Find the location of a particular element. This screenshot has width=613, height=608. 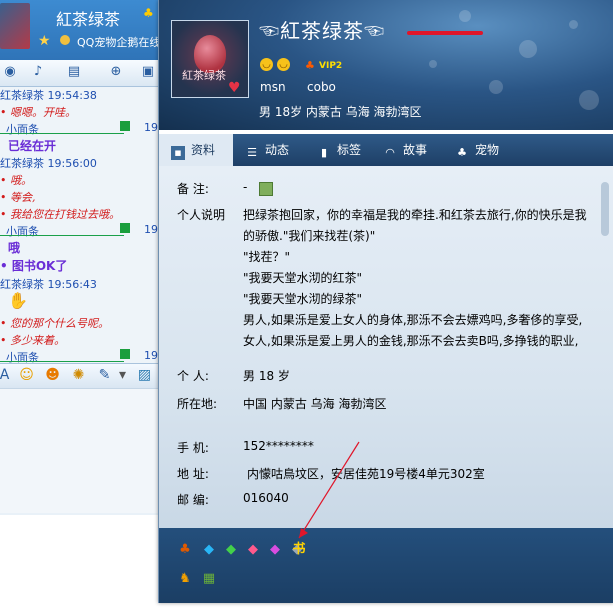

profile-tabs: ▪ 资料 ☰ 动态 ▮ 标签 ◠ 故事 ♣ 宠物 is located at coordinates (386, 150).